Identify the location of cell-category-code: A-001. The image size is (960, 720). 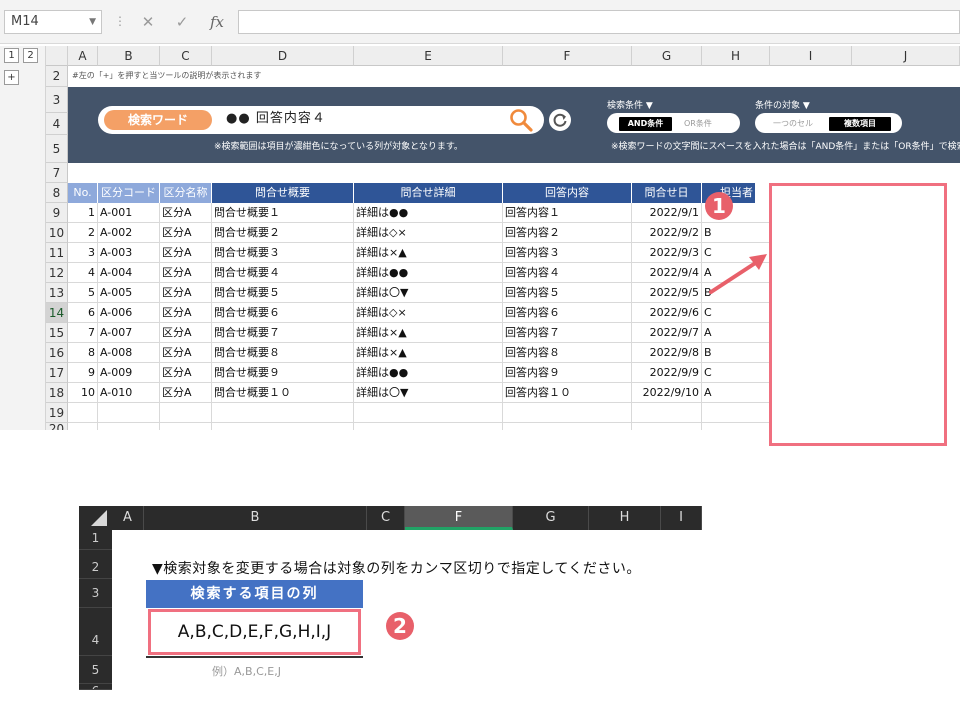
(129, 213).